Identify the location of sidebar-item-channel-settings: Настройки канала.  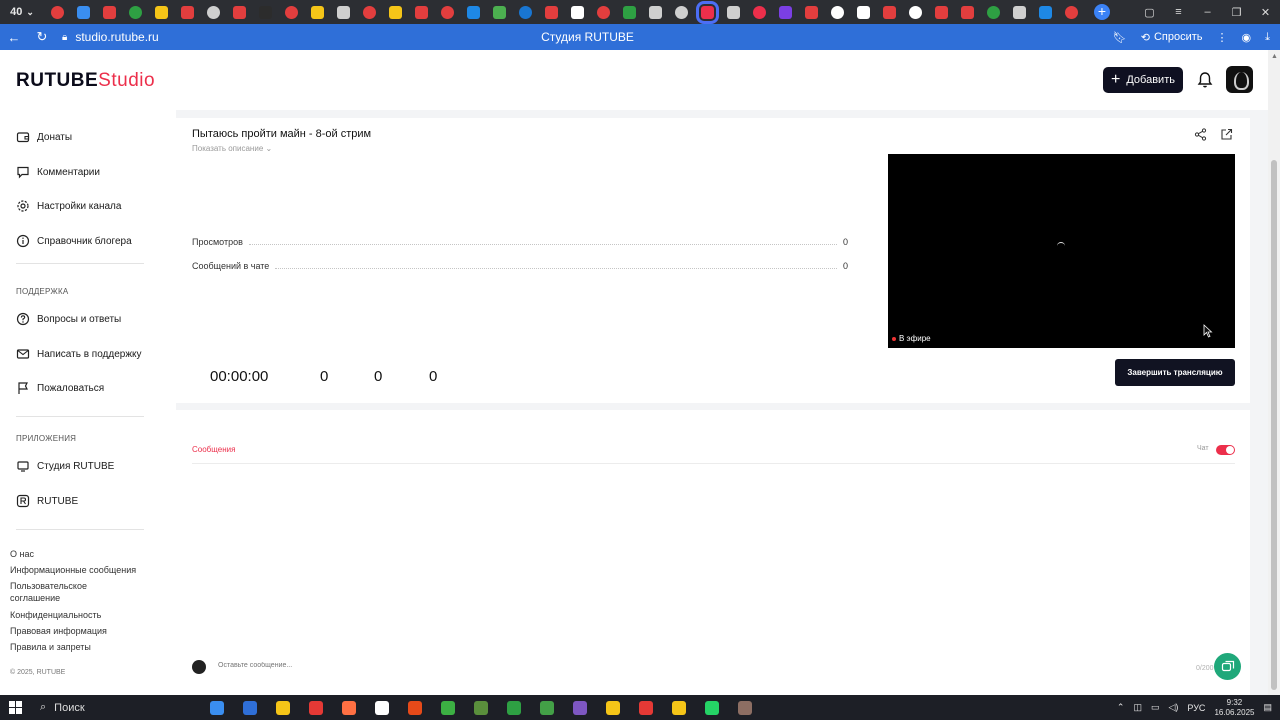
(68, 206).